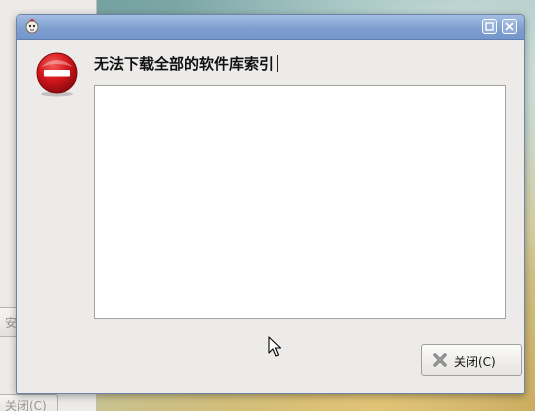 The image size is (535, 411). I want to click on close-button-label: 关闭(C), so click(475, 362).